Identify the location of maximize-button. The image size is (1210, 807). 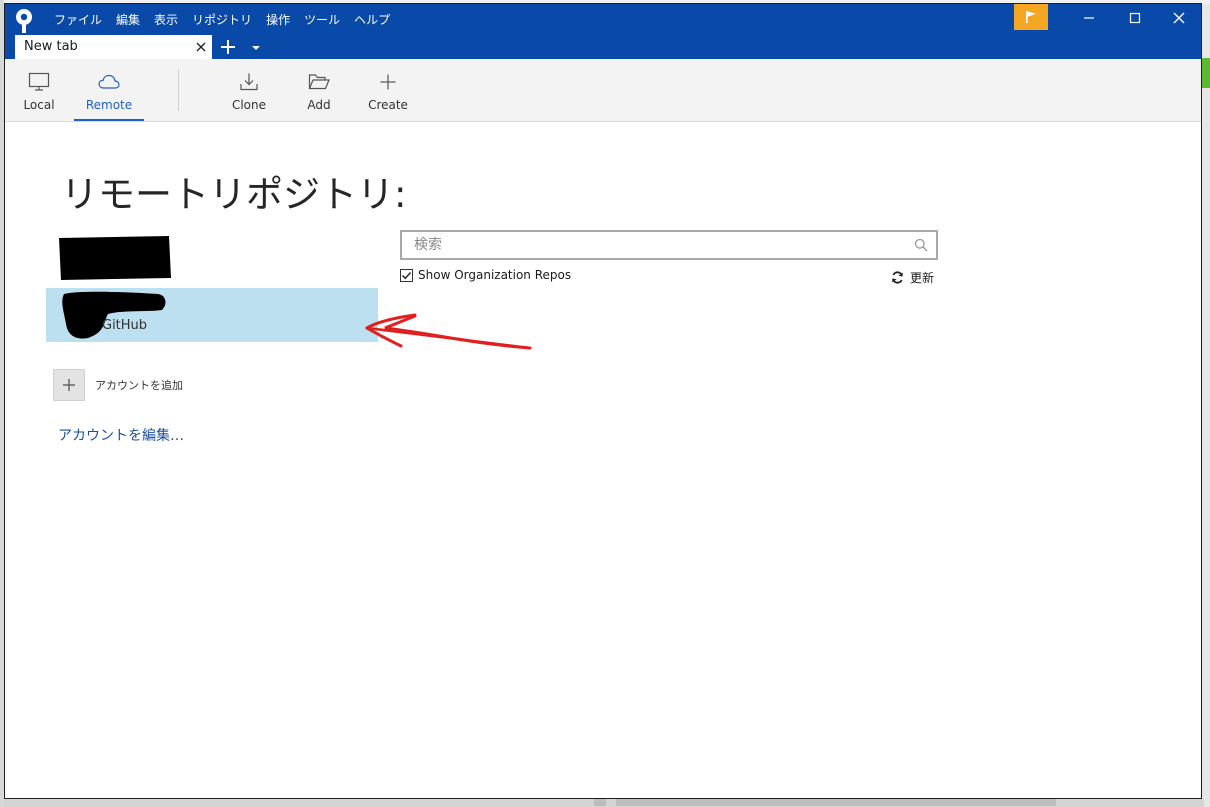
(1135, 18).